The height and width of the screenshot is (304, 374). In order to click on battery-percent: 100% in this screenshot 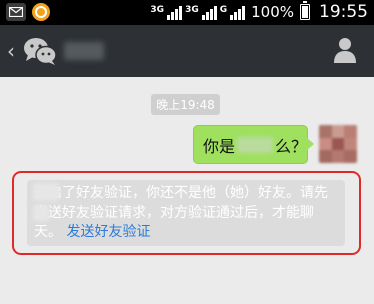, I will do `click(272, 12)`.